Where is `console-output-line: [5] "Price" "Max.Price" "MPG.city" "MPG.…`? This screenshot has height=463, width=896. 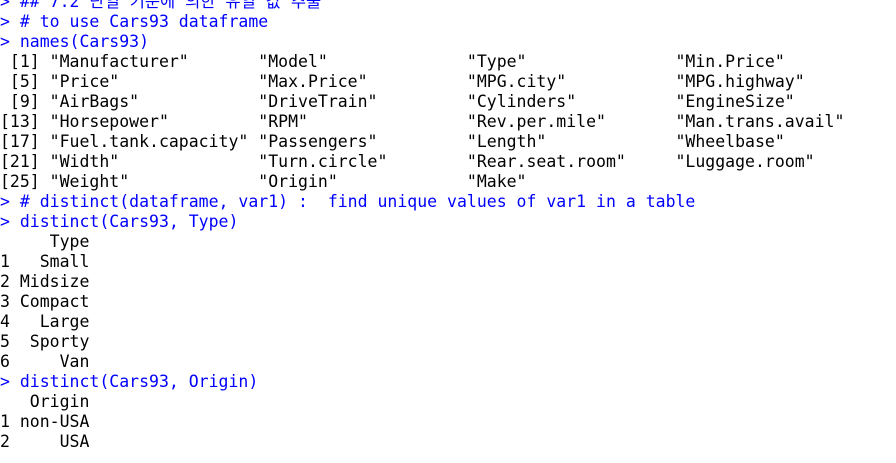 console-output-line: [5] "Price" "Max.Price" "MPG.city" "MPG.… is located at coordinates (402, 81).